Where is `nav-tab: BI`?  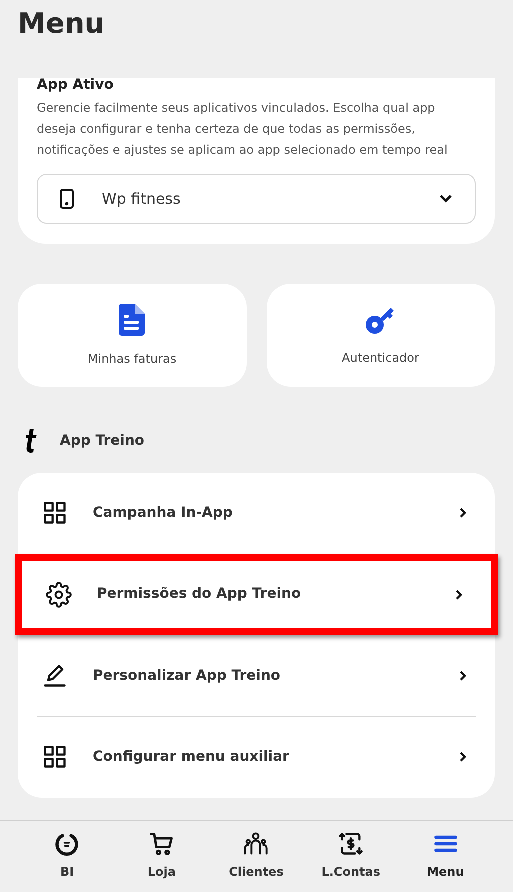 nav-tab: BI is located at coordinates (67, 856).